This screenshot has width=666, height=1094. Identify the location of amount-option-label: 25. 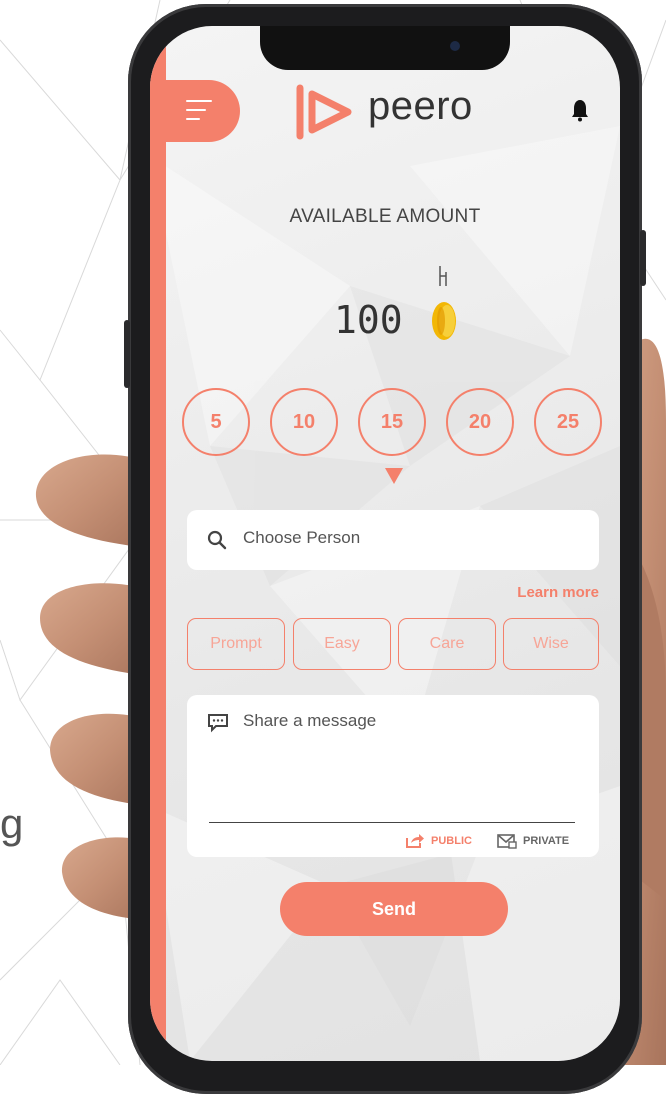
(568, 421).